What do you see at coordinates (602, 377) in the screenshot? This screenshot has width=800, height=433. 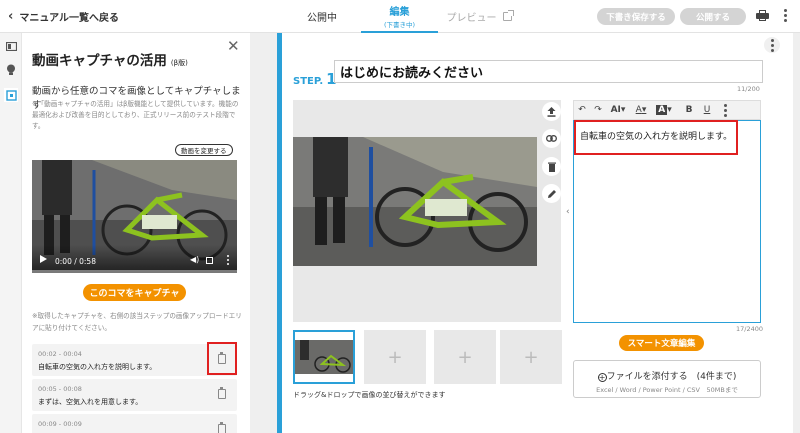 I see `plus-circle-icon: +` at bounding box center [602, 377].